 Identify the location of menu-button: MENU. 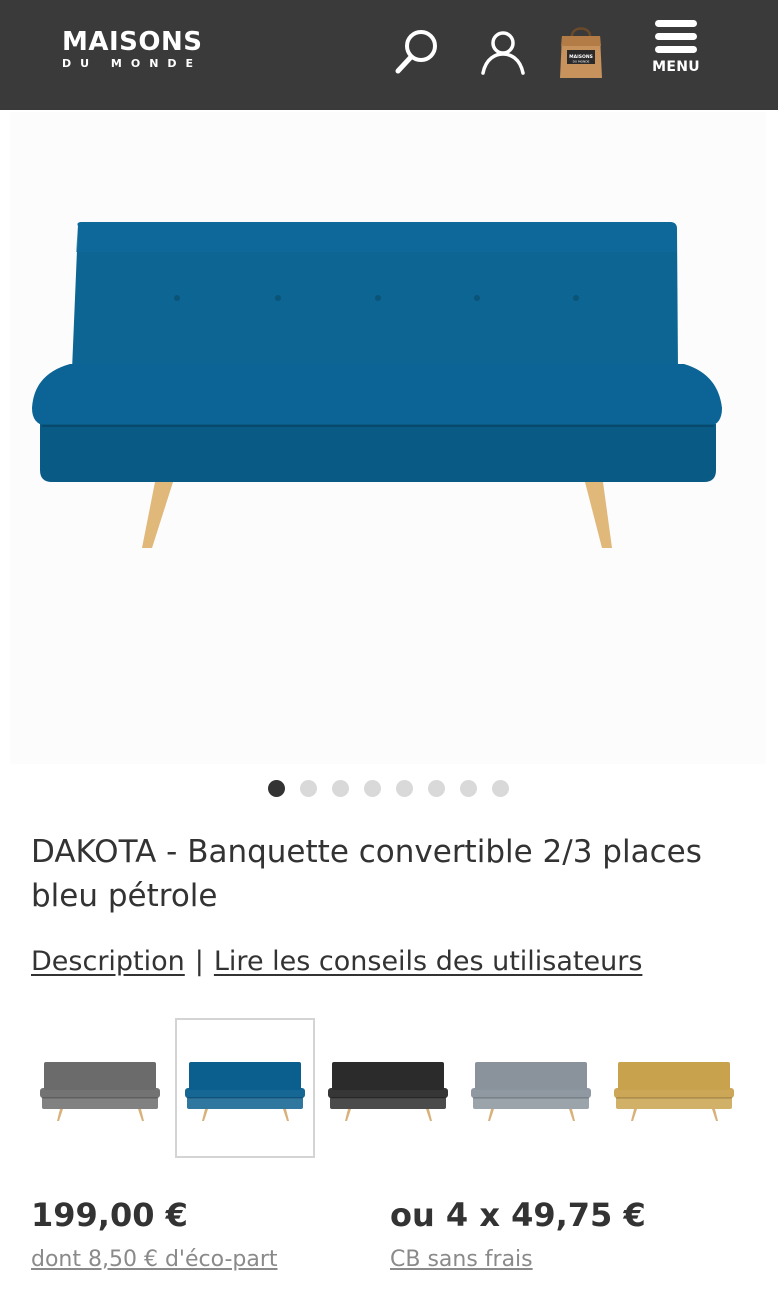
(676, 52).